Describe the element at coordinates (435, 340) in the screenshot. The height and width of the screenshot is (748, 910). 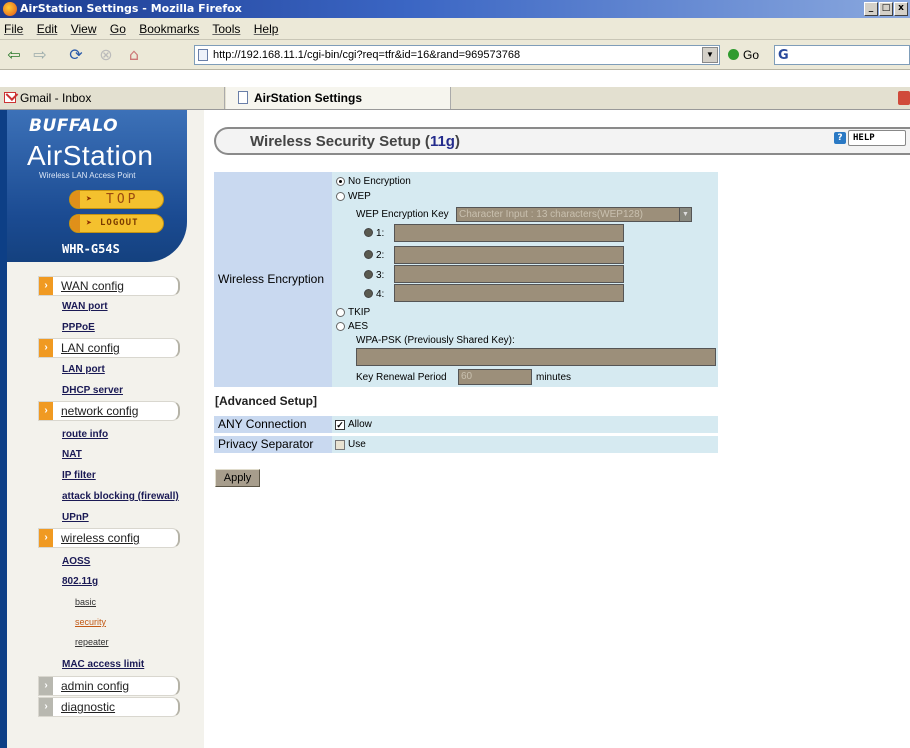
I see `label-wpa-psk: WPA-PSK (Previously Shared Key):` at that location.